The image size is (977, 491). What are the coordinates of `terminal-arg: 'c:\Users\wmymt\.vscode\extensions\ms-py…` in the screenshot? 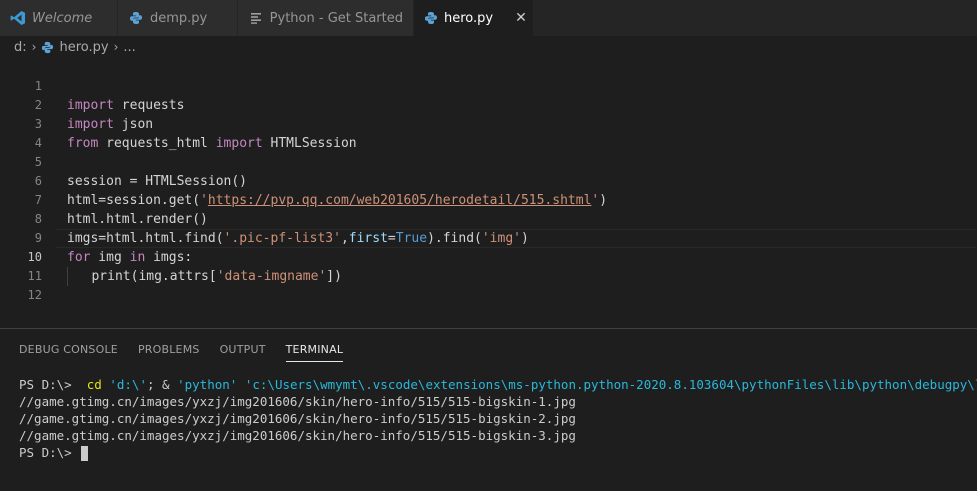 It's located at (610, 384).